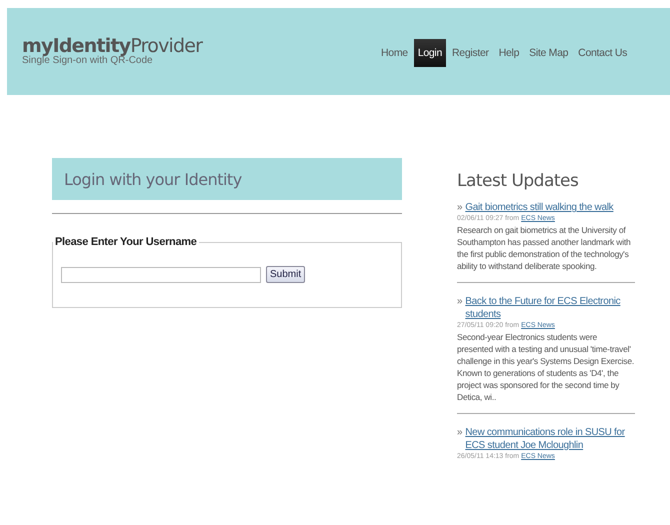 This screenshot has height=525, width=670. What do you see at coordinates (548, 52) in the screenshot?
I see `nav-link: Site Map` at bounding box center [548, 52].